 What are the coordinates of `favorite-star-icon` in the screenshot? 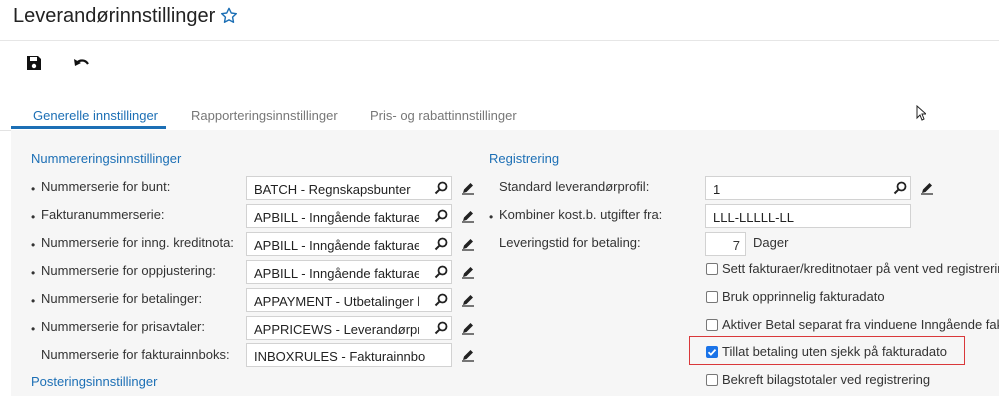 It's located at (229, 16).